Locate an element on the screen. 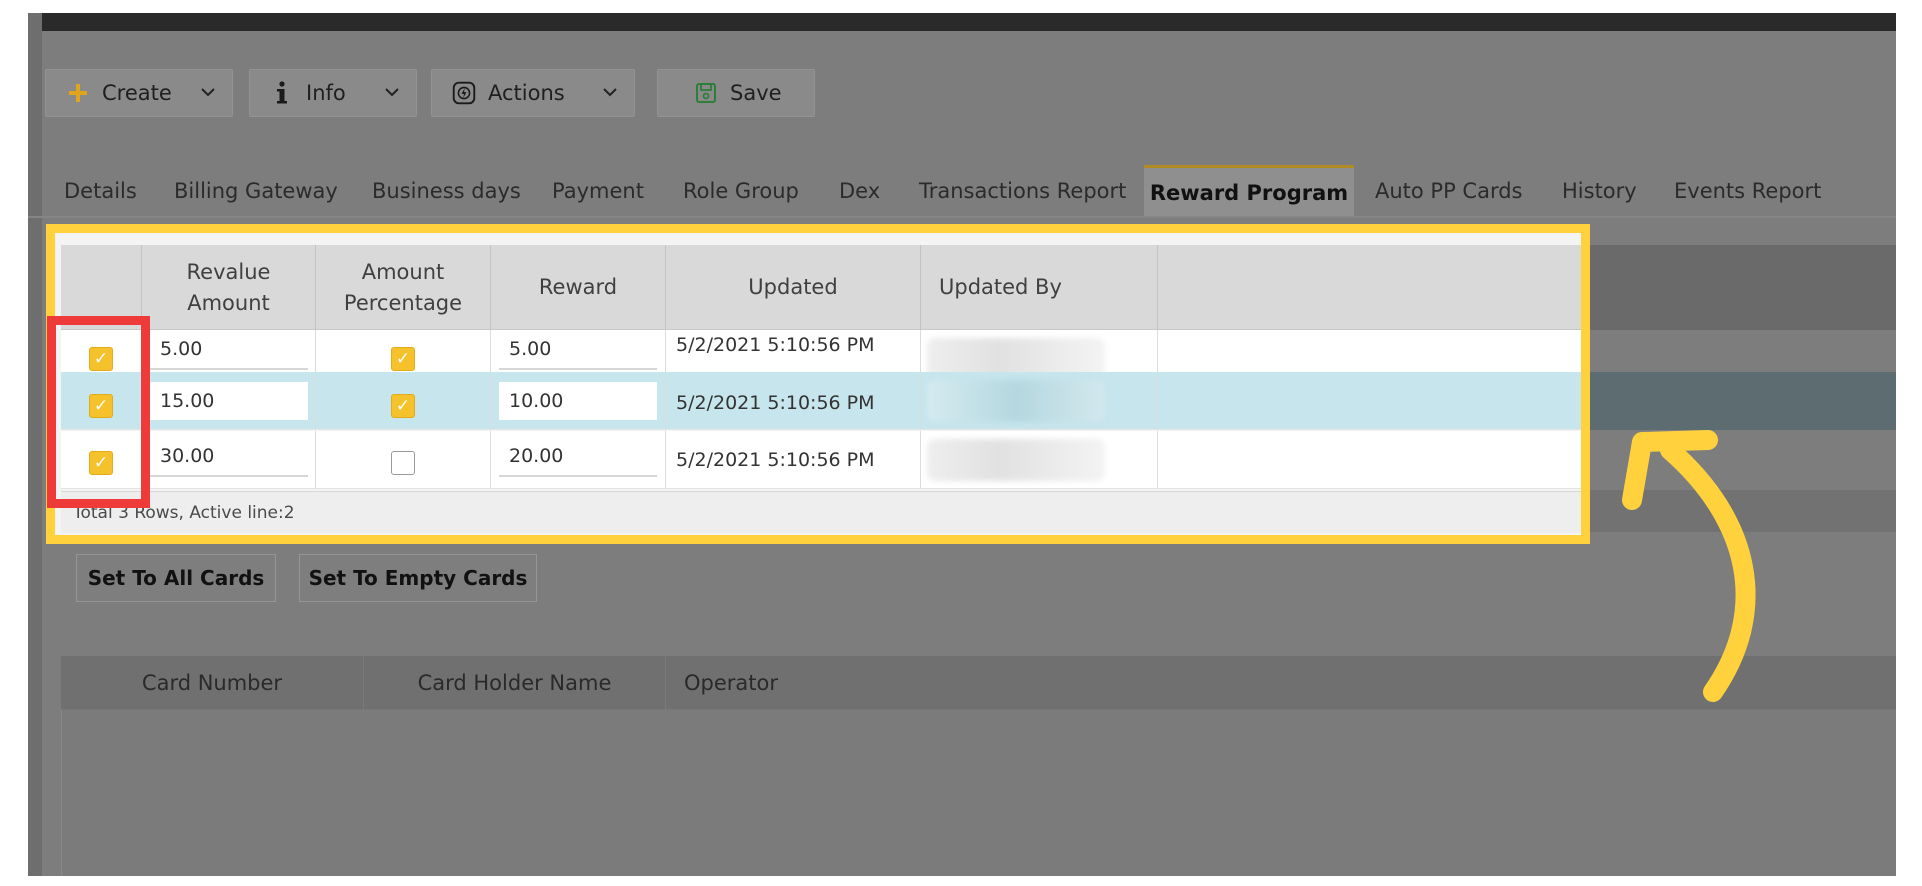  revalue-amount-cell: 30.00 is located at coordinates (229, 460).